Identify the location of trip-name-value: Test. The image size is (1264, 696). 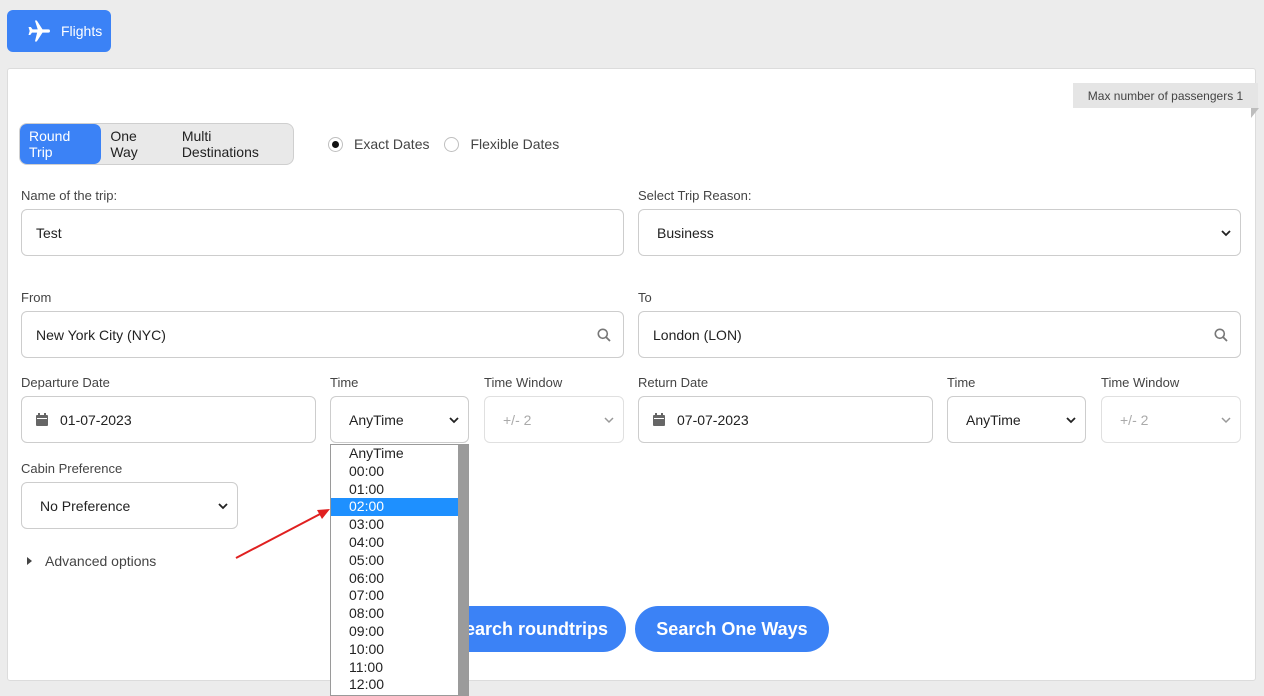
(49, 232).